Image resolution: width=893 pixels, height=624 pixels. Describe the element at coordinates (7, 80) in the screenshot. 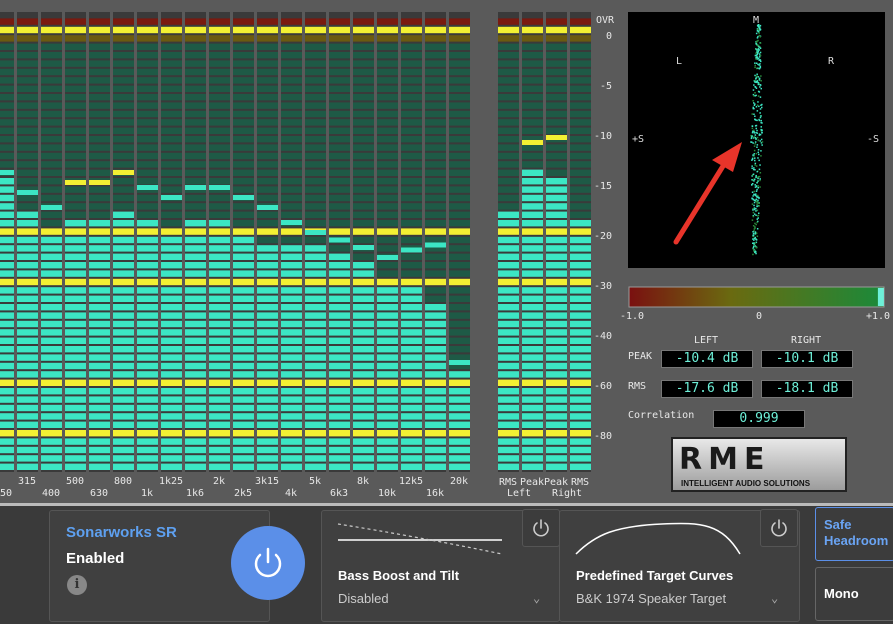

I see `band-1-segment` at that location.